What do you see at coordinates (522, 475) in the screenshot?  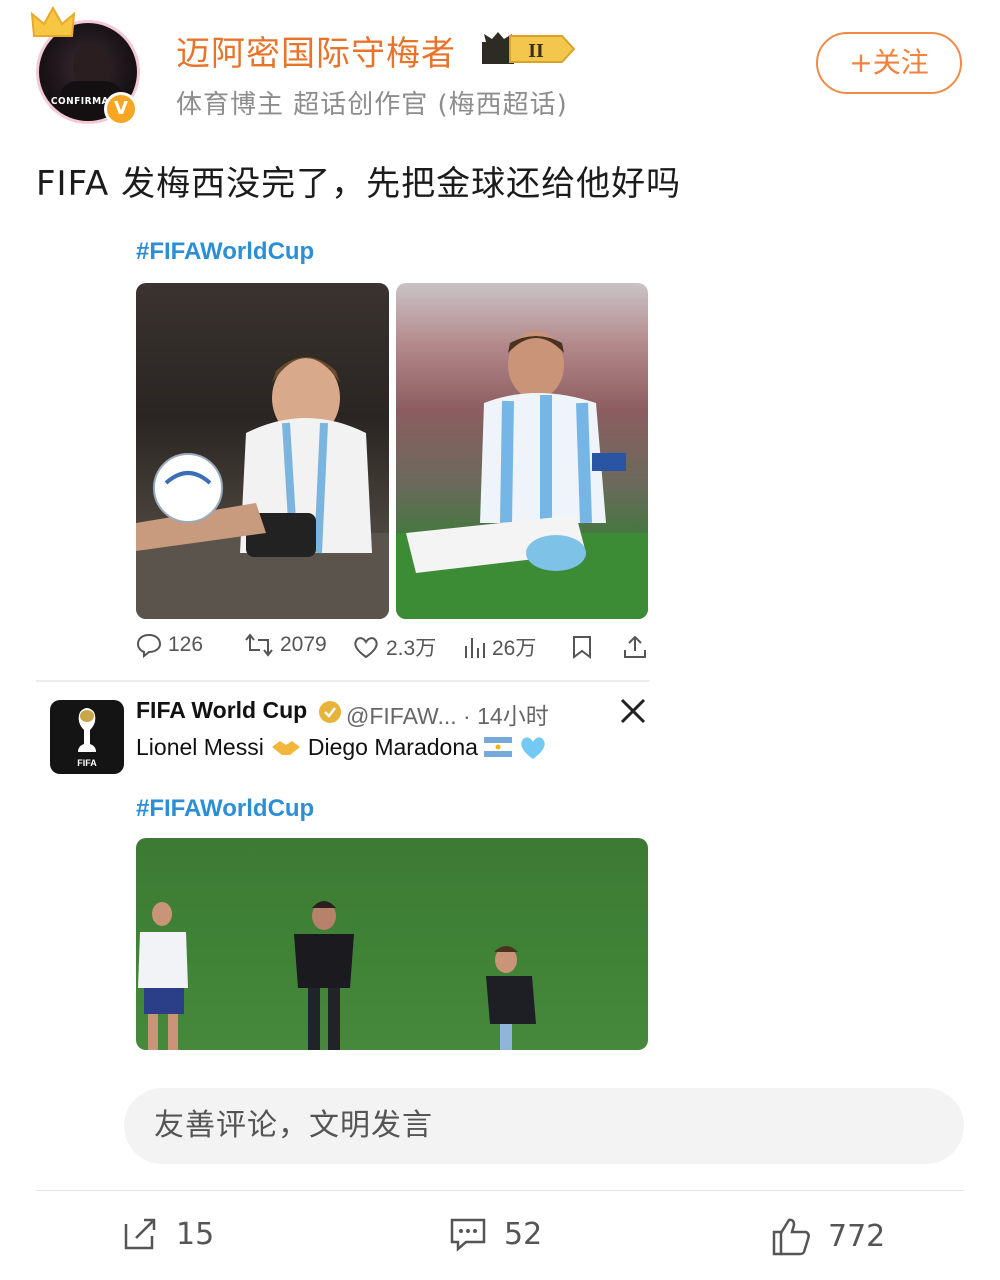 I see `messi-pitch-illustration` at bounding box center [522, 475].